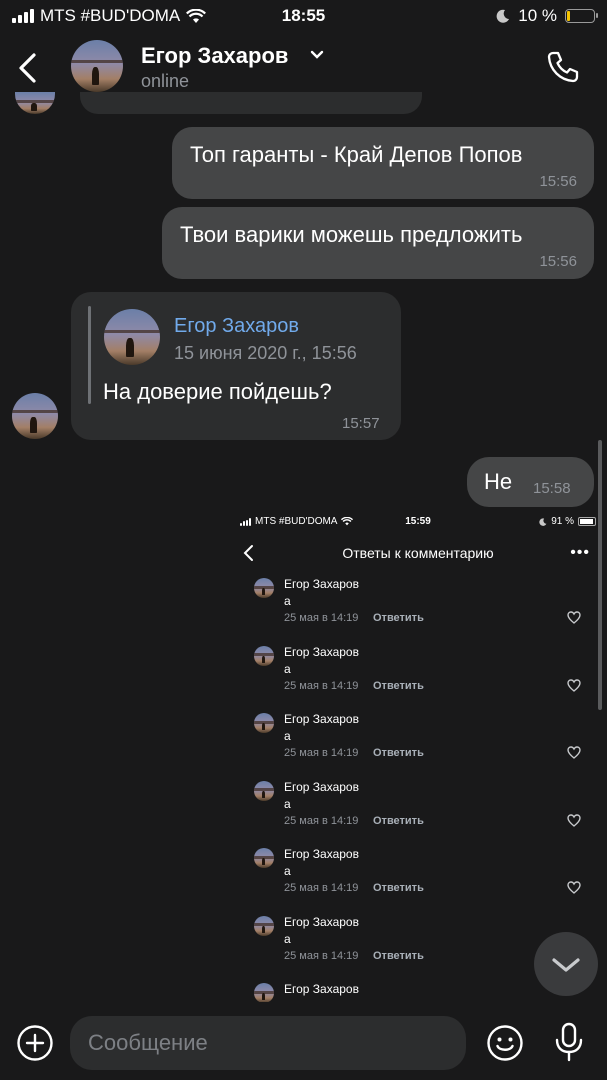 The image size is (607, 1080). Describe the element at coordinates (569, 1042) in the screenshot. I see `microphone-icon` at that location.